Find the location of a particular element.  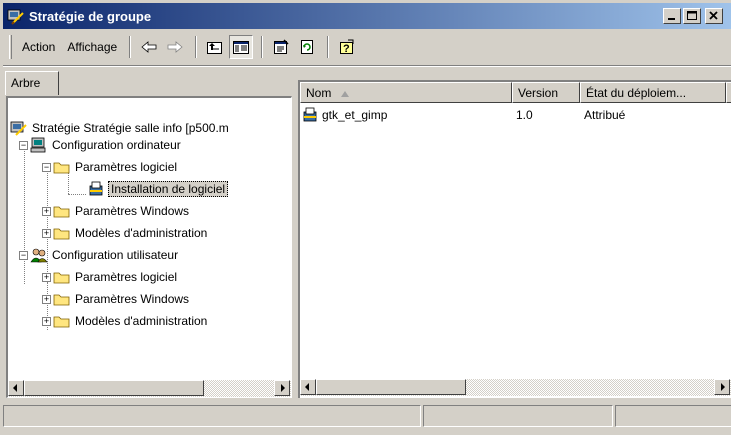

tree-node-user-config: Configuration utilisateur is located at coordinates (105, 255).